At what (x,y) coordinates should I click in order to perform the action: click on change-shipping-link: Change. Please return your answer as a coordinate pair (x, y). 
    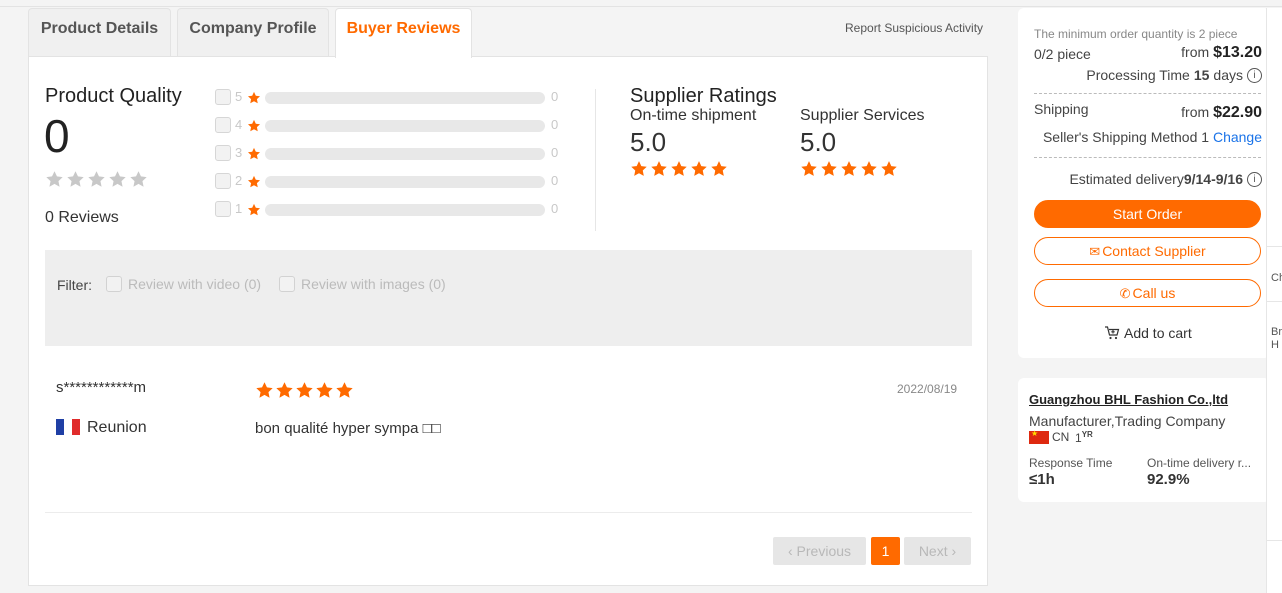
    Looking at the image, I should click on (1237, 137).